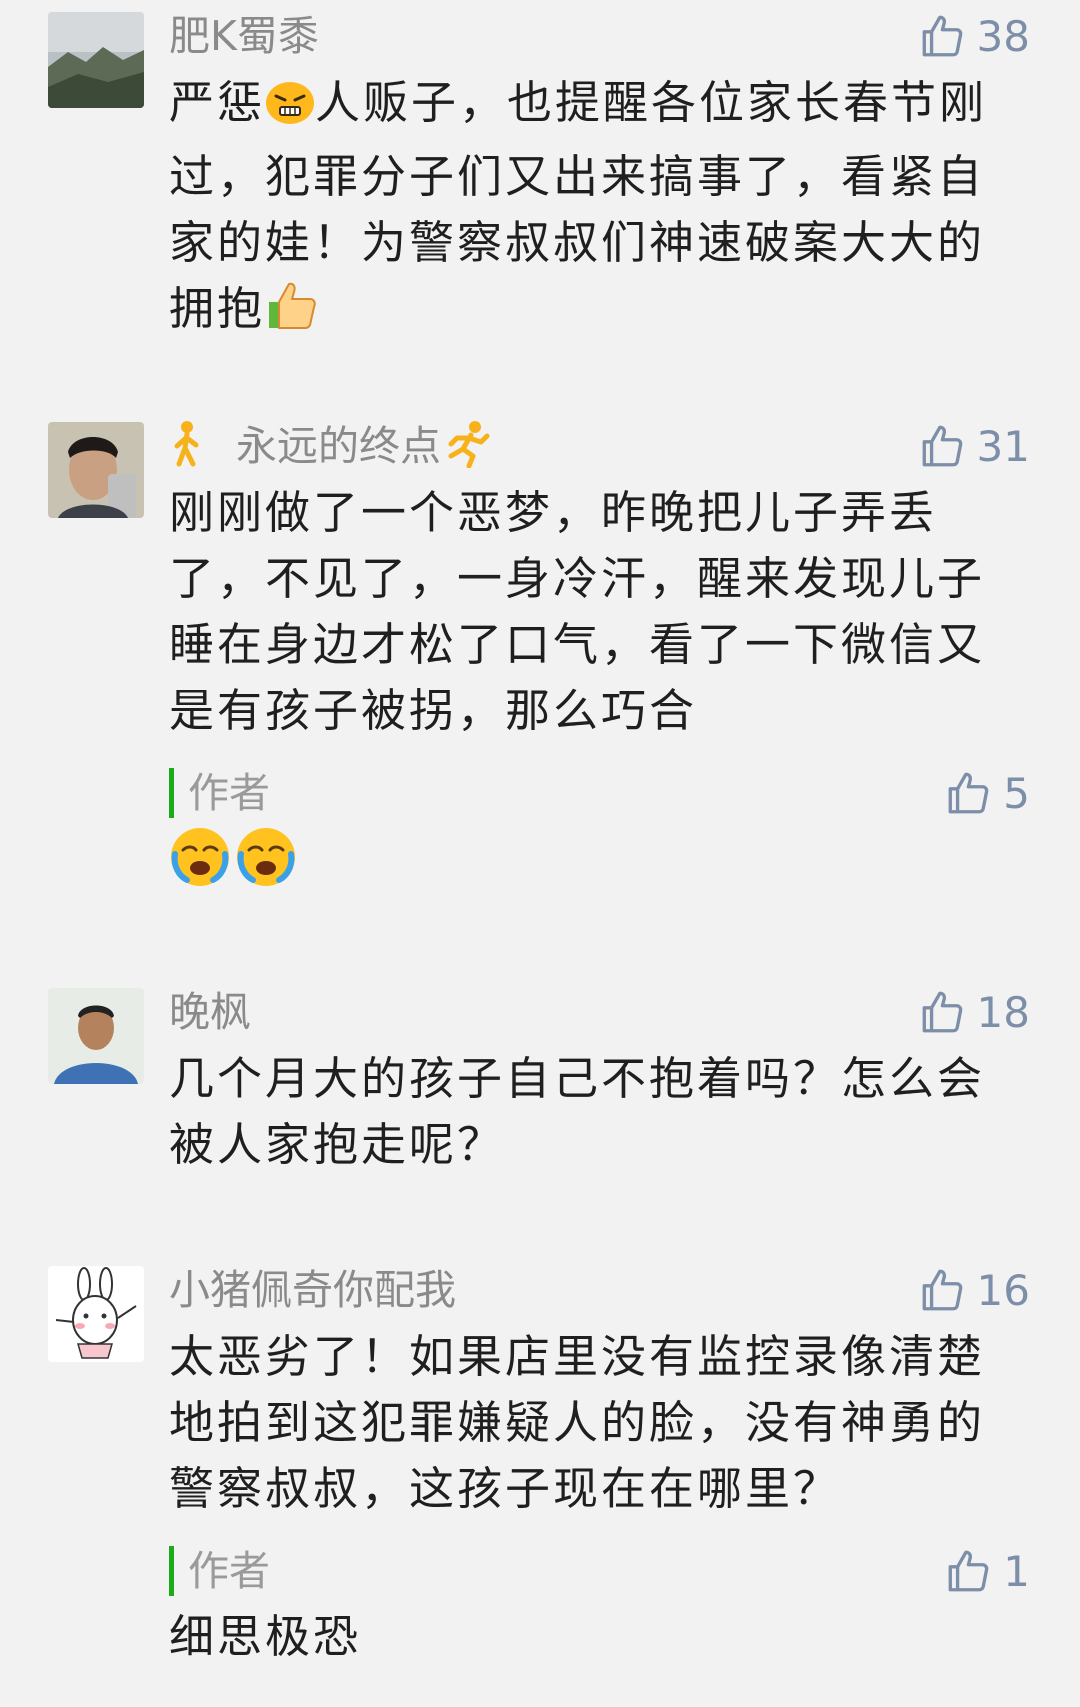  What do you see at coordinates (187, 451) in the screenshot?
I see `walking-person-icon` at bounding box center [187, 451].